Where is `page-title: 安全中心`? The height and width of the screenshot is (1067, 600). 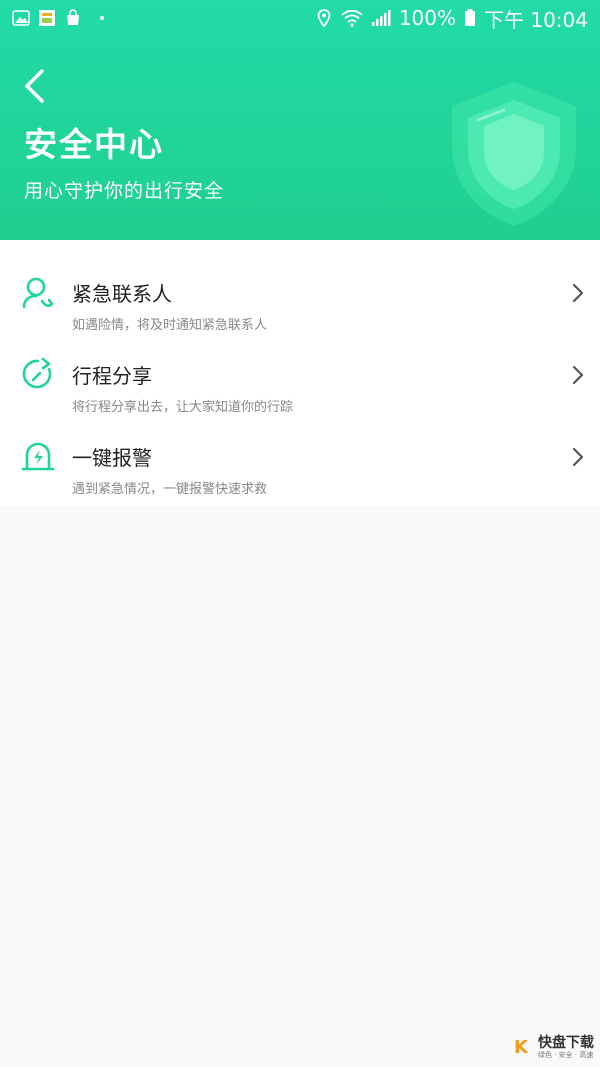 page-title: 安全中心 is located at coordinates (94, 144).